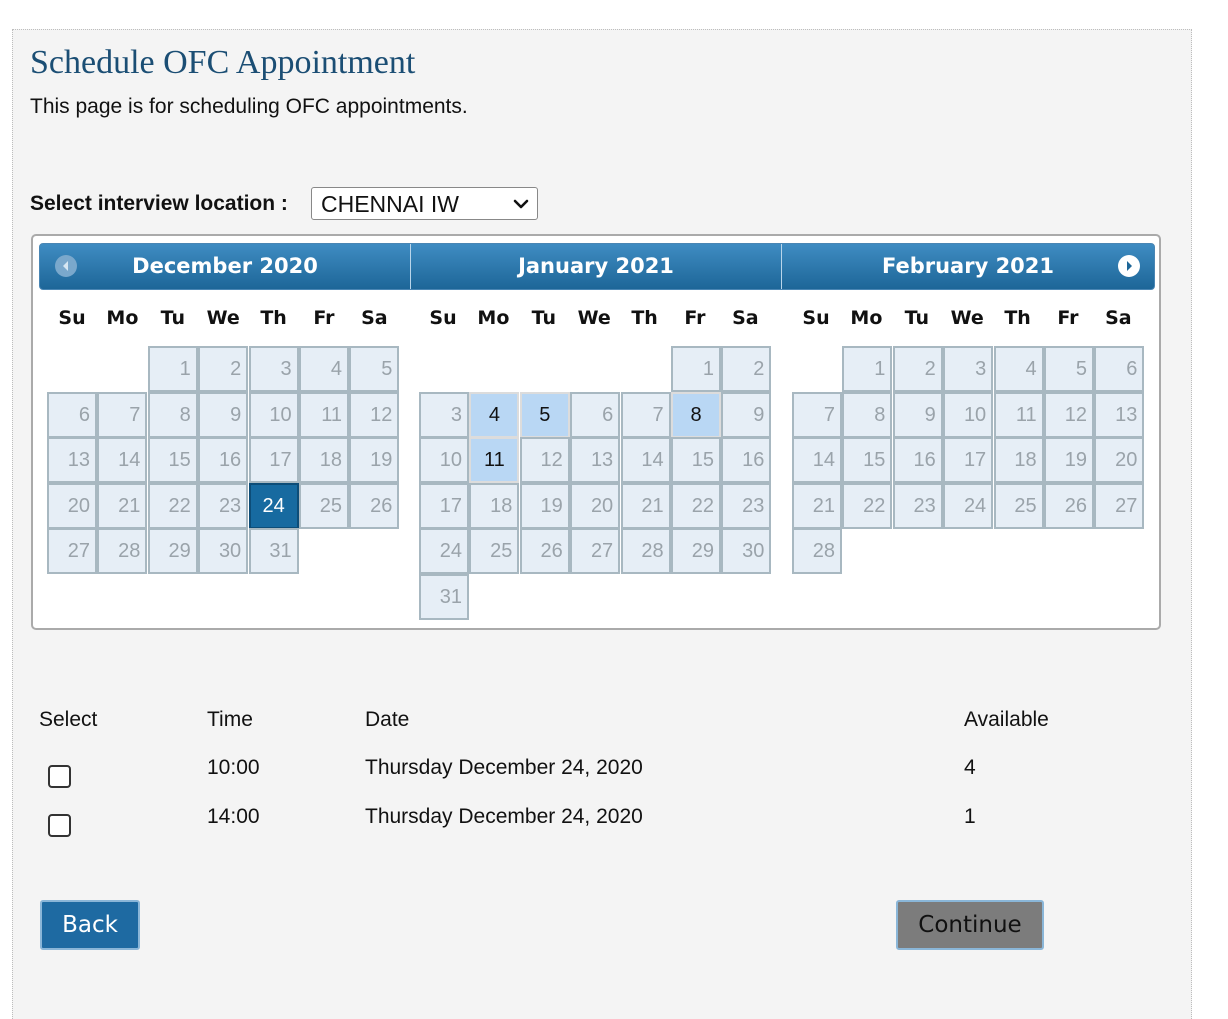 This screenshot has width=1228, height=1019. What do you see at coordinates (374, 505) in the screenshot?
I see `calendar-day: 26` at bounding box center [374, 505].